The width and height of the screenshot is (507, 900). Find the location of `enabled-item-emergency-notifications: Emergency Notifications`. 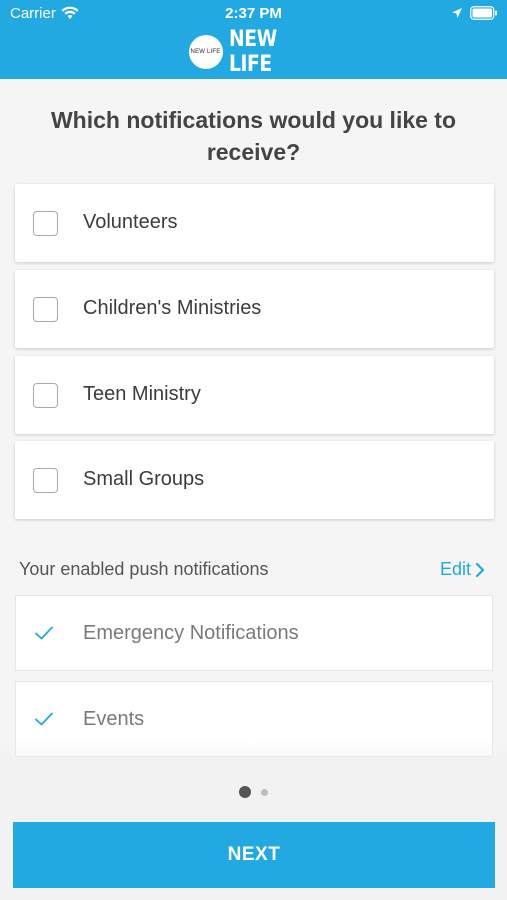

enabled-item-emergency-notifications: Emergency Notifications is located at coordinates (254, 633).